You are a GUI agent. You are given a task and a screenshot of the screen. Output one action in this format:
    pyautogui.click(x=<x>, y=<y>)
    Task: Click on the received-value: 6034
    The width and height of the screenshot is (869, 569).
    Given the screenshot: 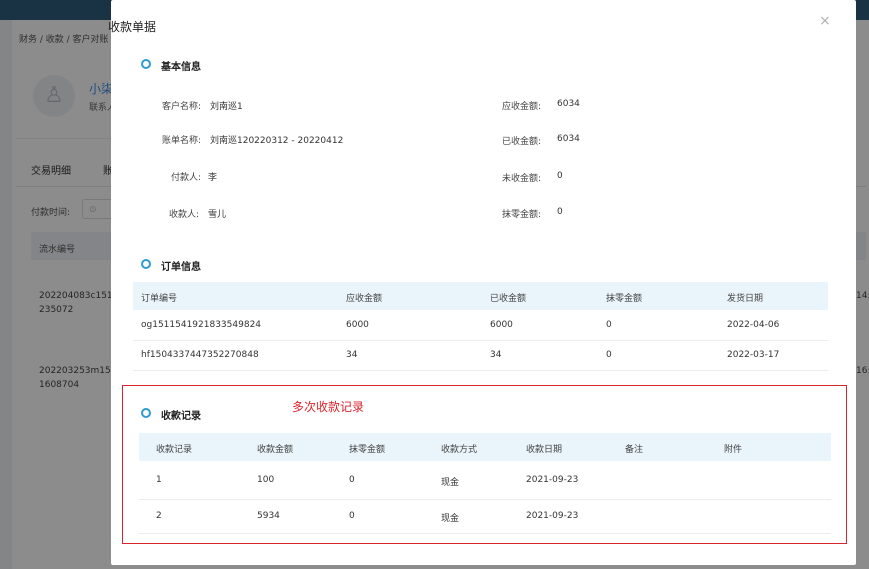 What is the action you would take?
    pyautogui.click(x=568, y=139)
    